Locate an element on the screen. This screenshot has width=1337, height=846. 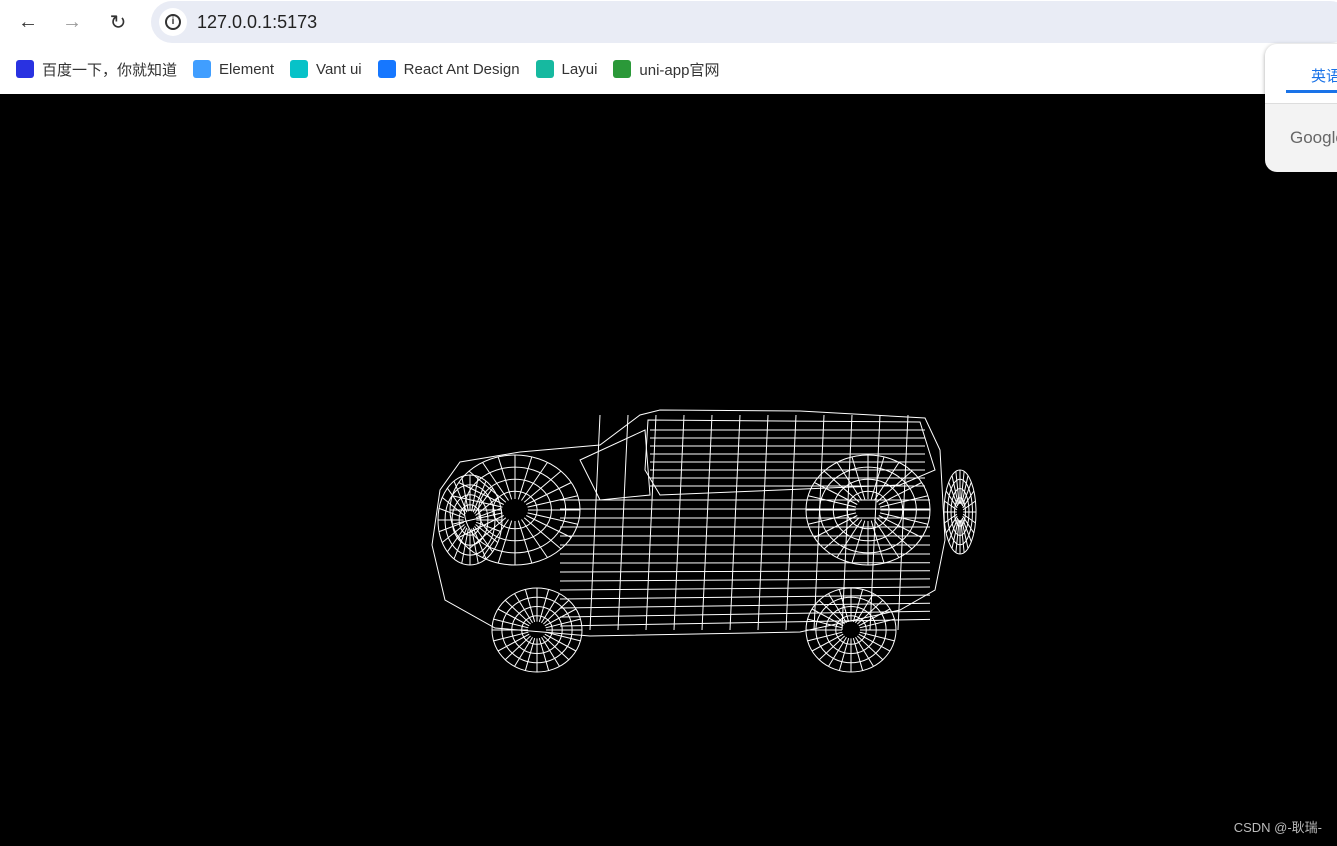
back-button: ← is located at coordinates (28, 22).